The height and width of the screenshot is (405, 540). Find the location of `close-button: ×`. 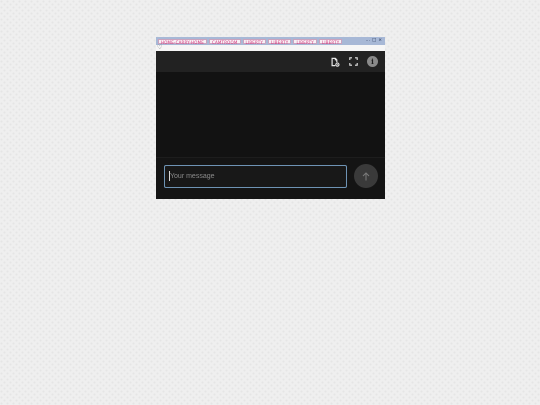

close-button: × is located at coordinates (380, 41).